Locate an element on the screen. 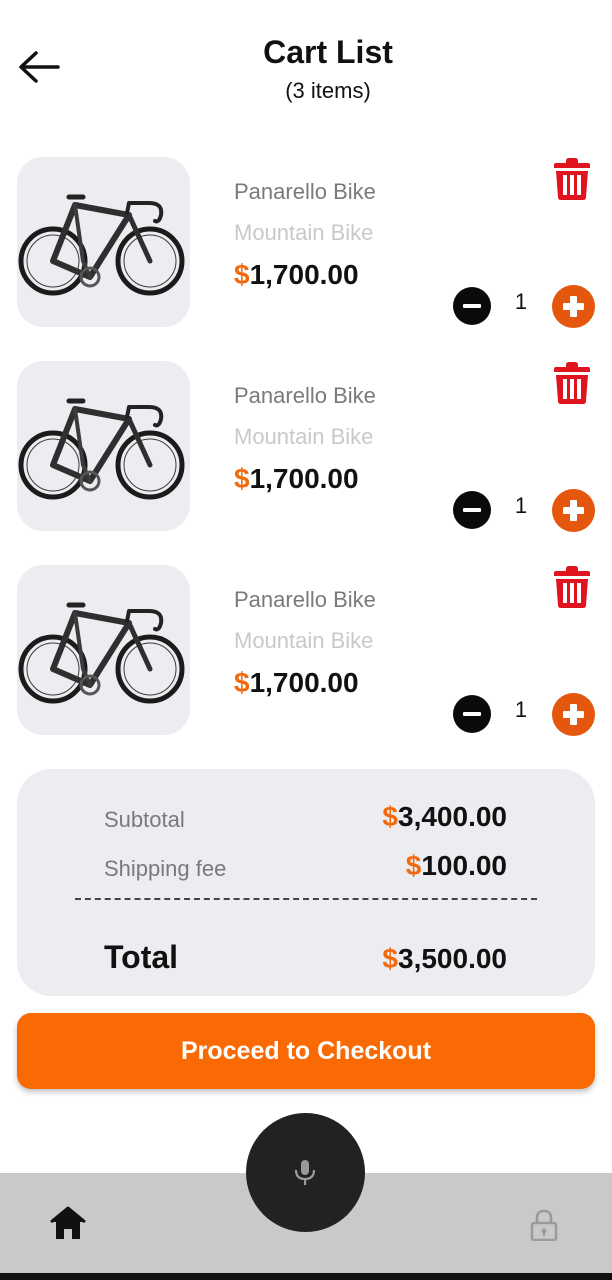  home-icon is located at coordinates (68, 1222).